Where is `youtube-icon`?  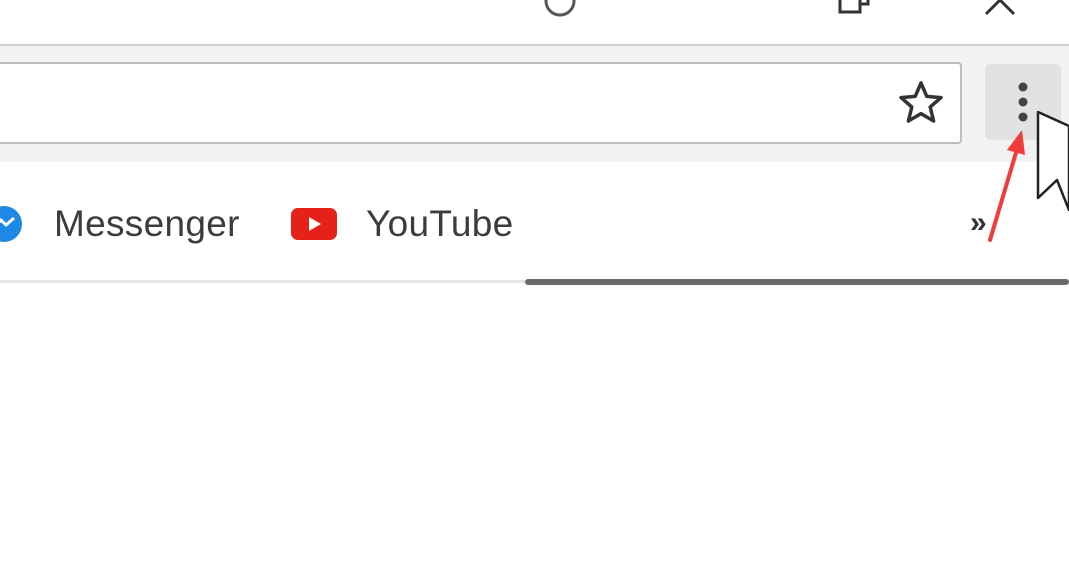 youtube-icon is located at coordinates (314, 224).